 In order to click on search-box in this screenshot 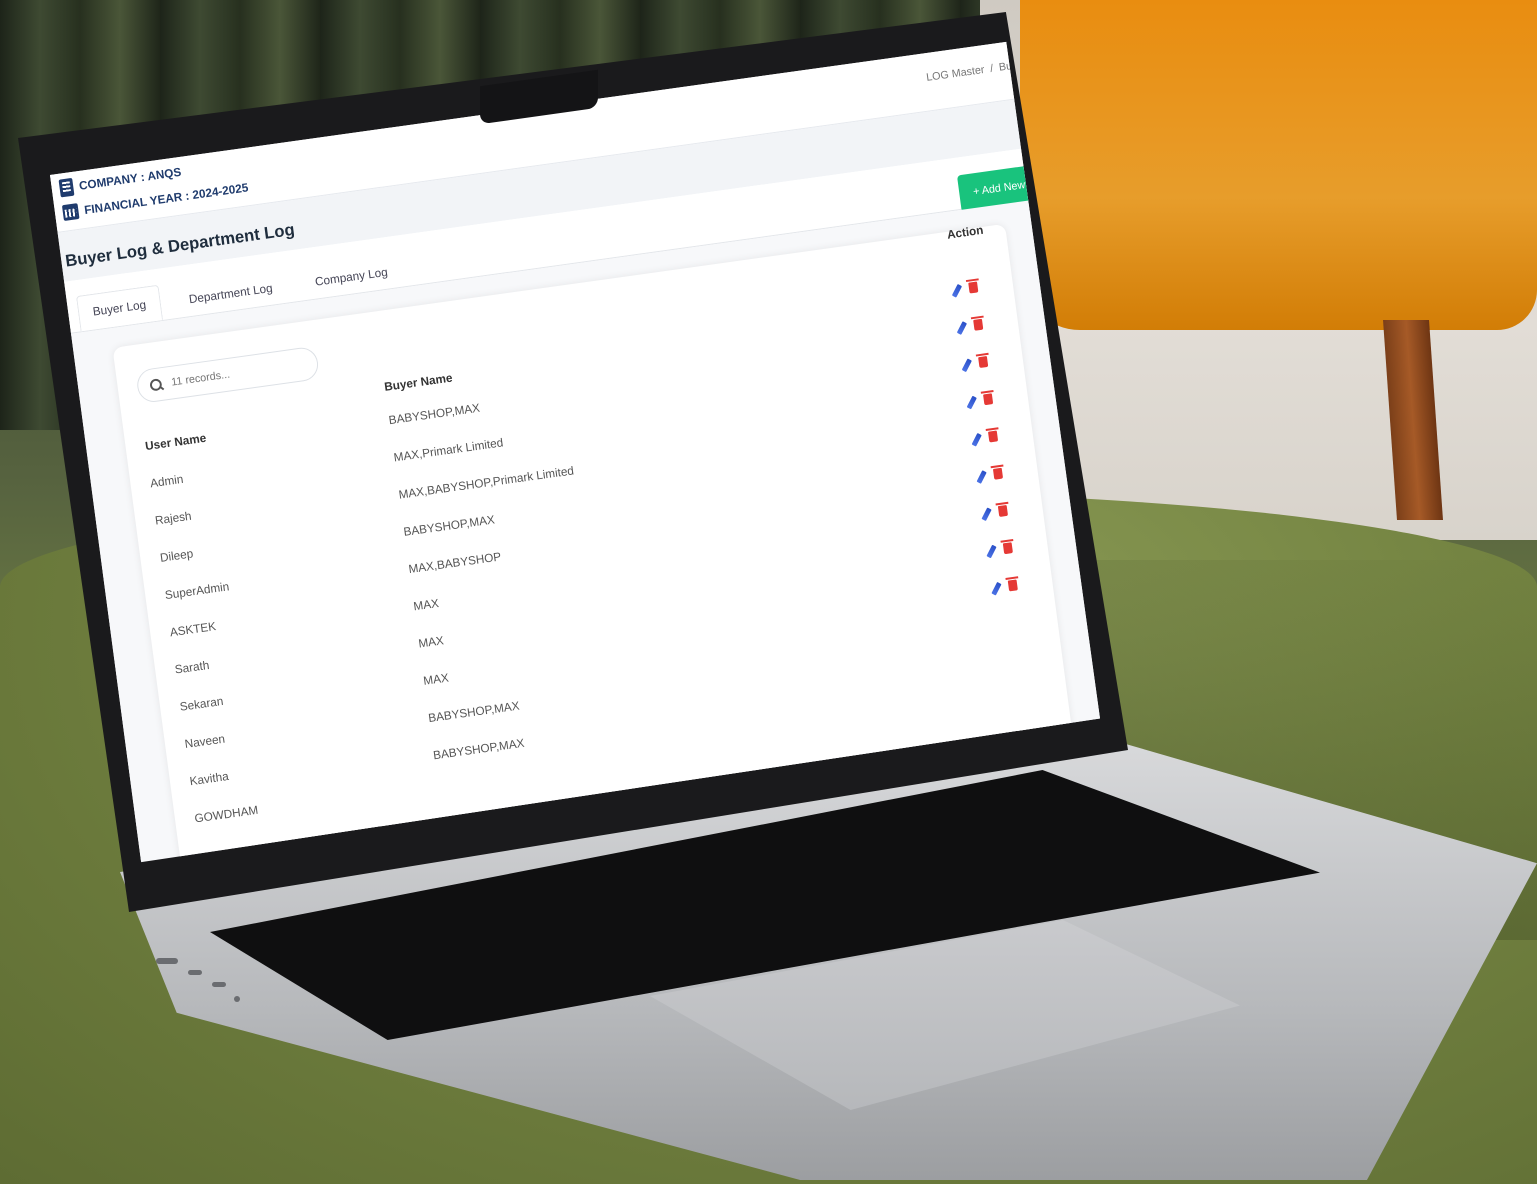, I will do `click(228, 375)`.